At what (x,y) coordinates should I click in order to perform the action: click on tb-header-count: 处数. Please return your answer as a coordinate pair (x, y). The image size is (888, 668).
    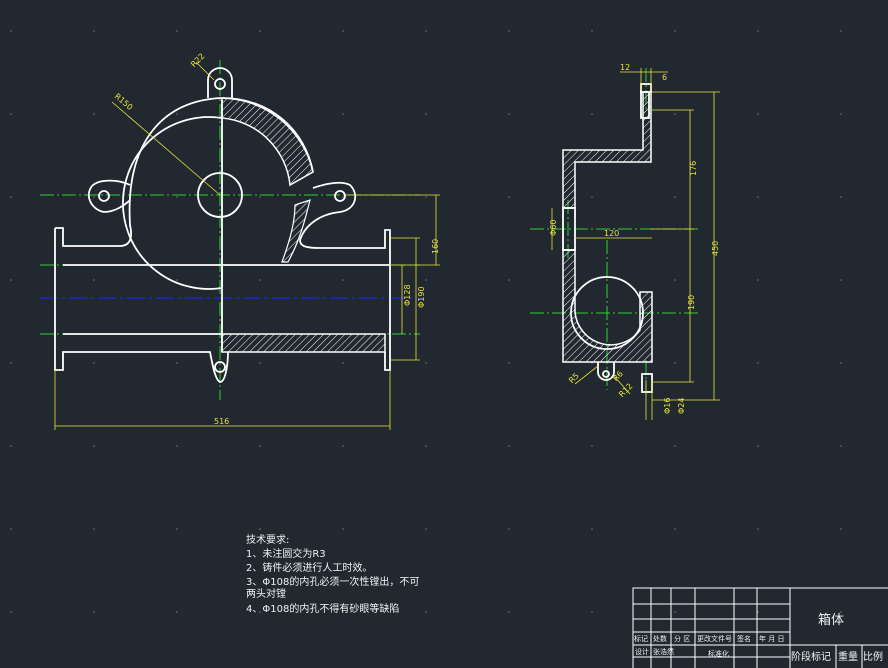
    Looking at the image, I should click on (660, 638).